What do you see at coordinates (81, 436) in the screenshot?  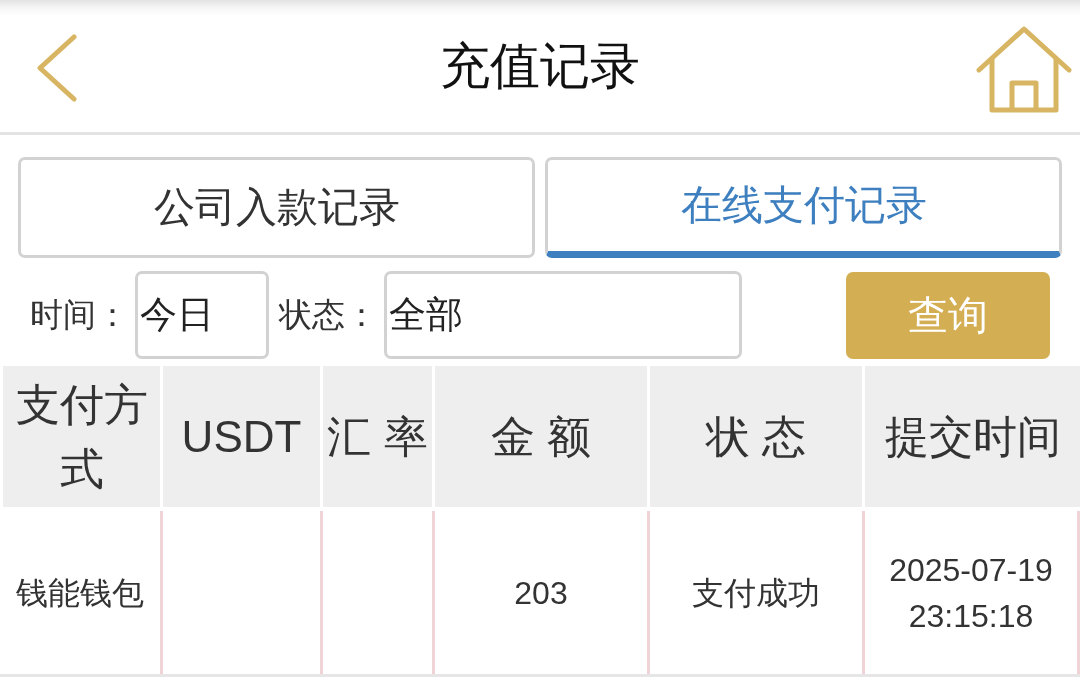 I see `table-header-cell: 支付方式` at bounding box center [81, 436].